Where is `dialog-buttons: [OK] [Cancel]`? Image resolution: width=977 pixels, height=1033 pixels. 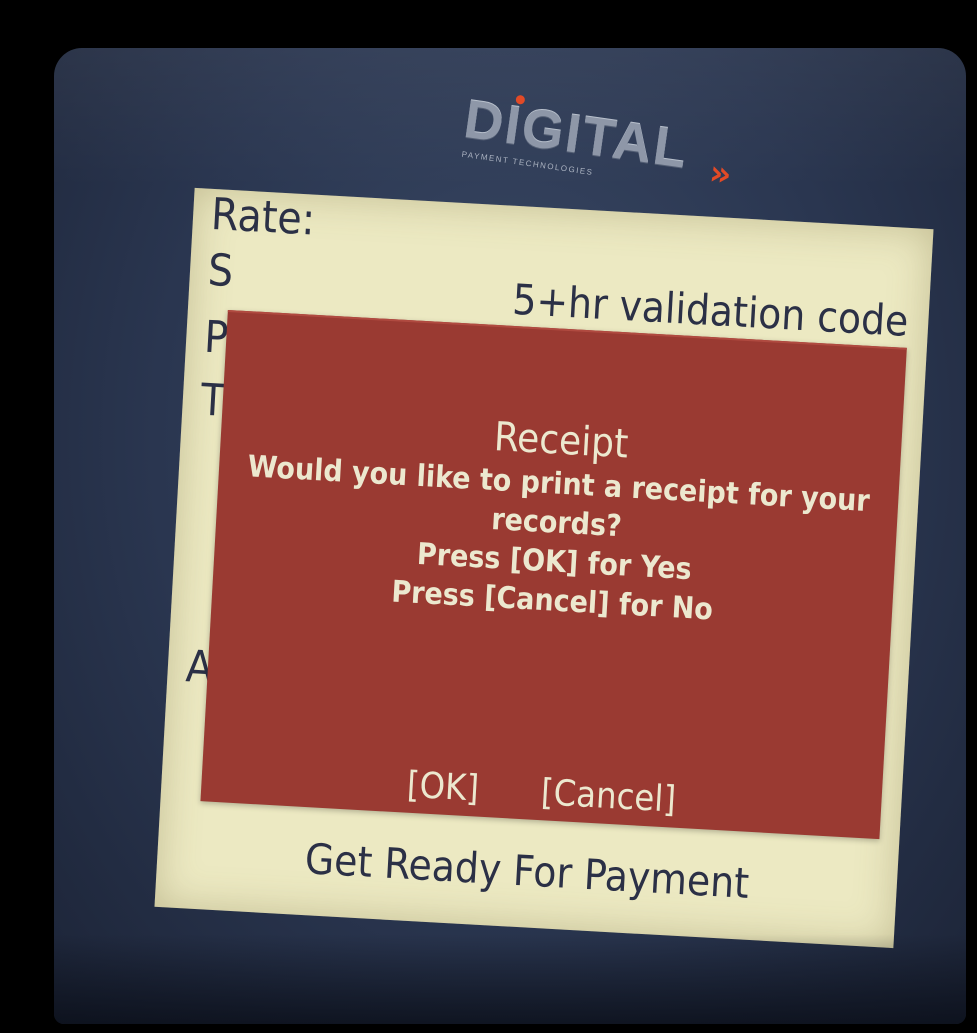 dialog-buttons: [OK] [Cancel] is located at coordinates (541, 793).